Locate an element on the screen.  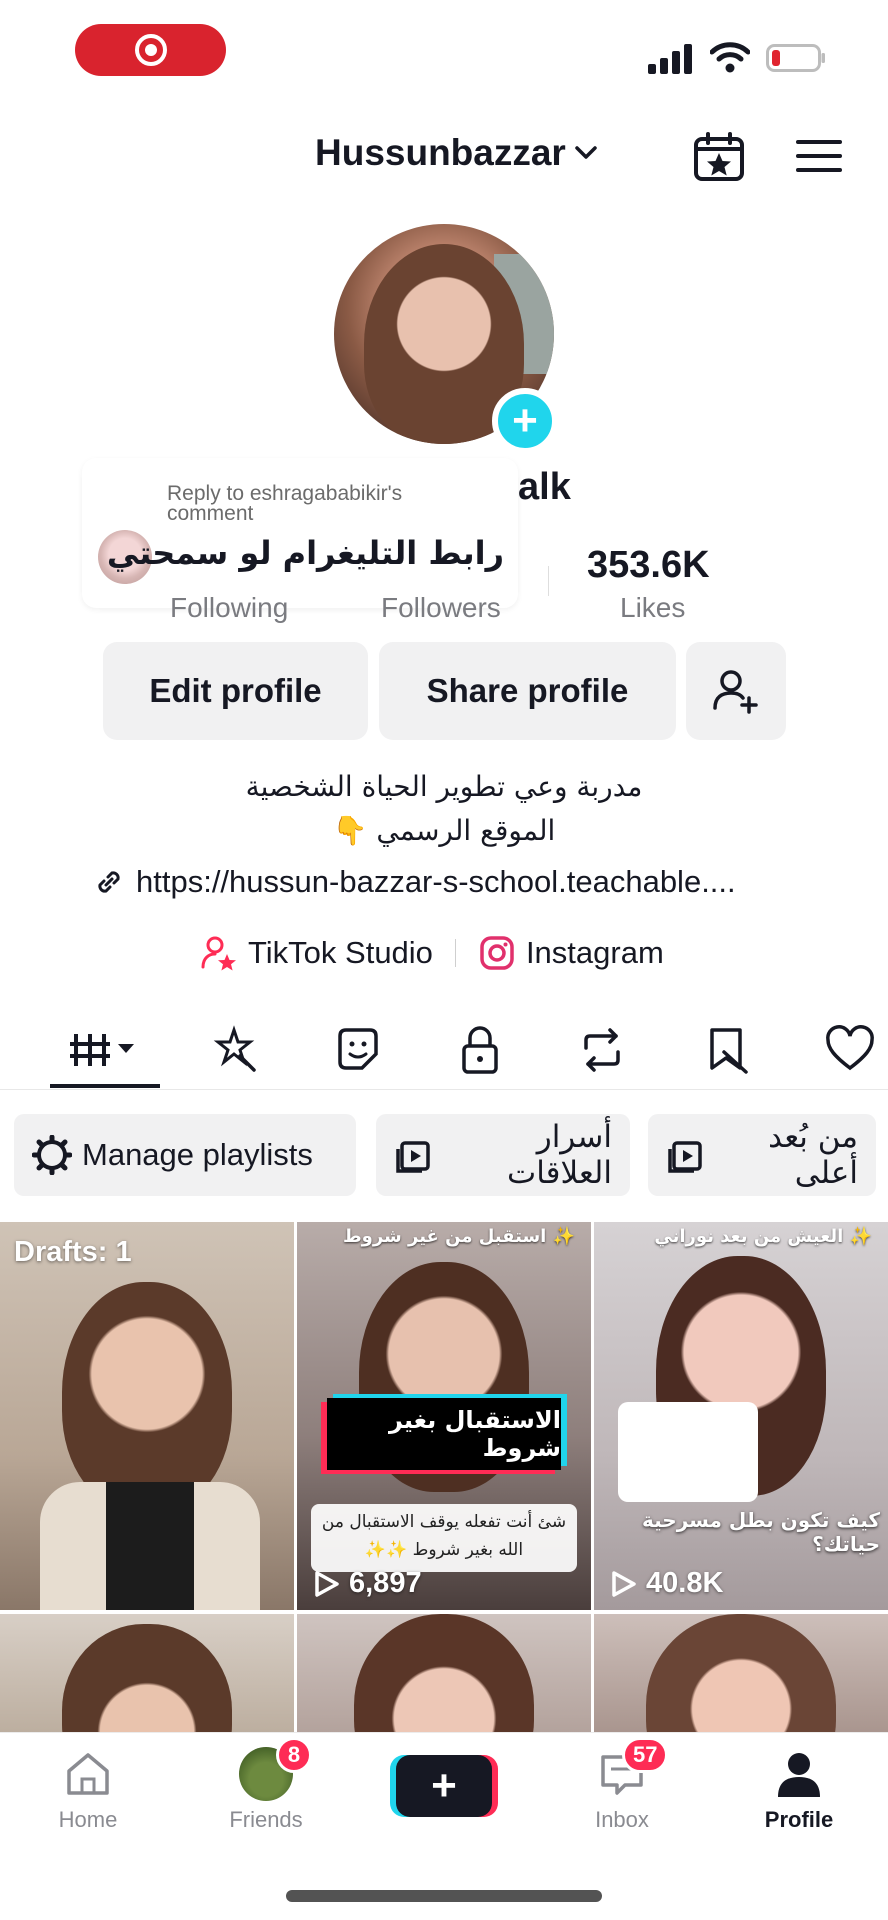
likes-count: 353.6K is located at coordinates (648, 565).